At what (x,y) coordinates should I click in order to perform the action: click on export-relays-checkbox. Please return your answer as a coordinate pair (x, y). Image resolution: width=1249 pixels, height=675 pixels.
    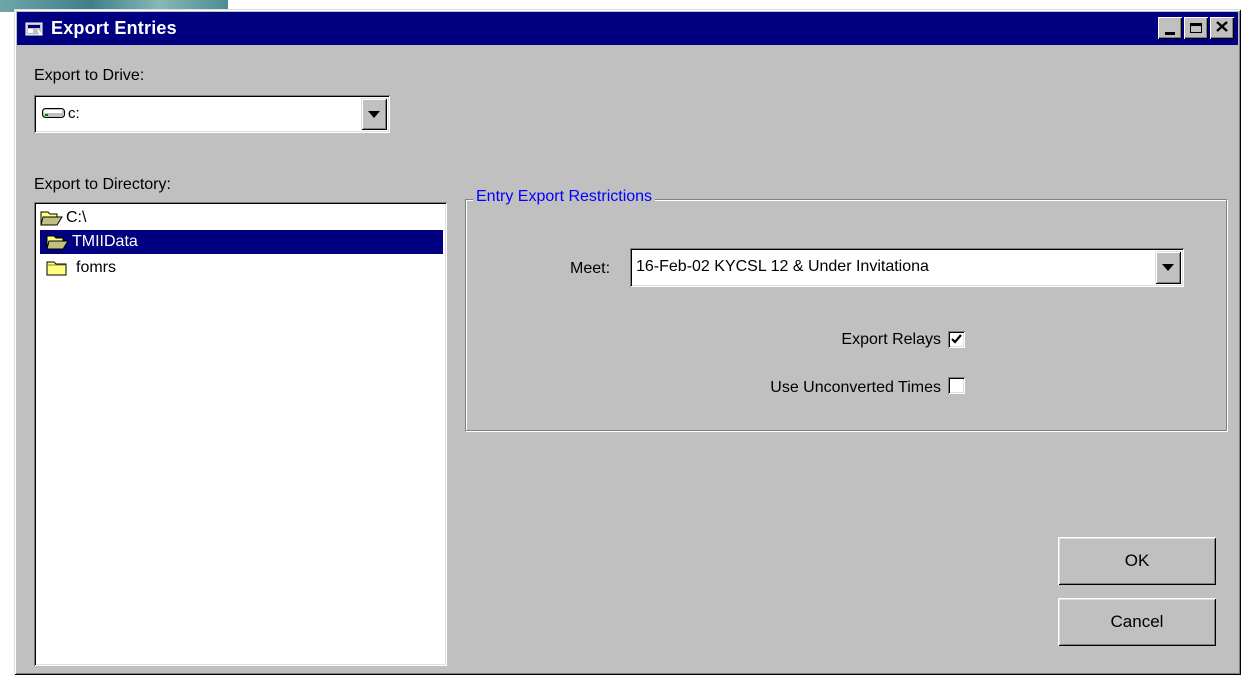
    Looking at the image, I should click on (956, 339).